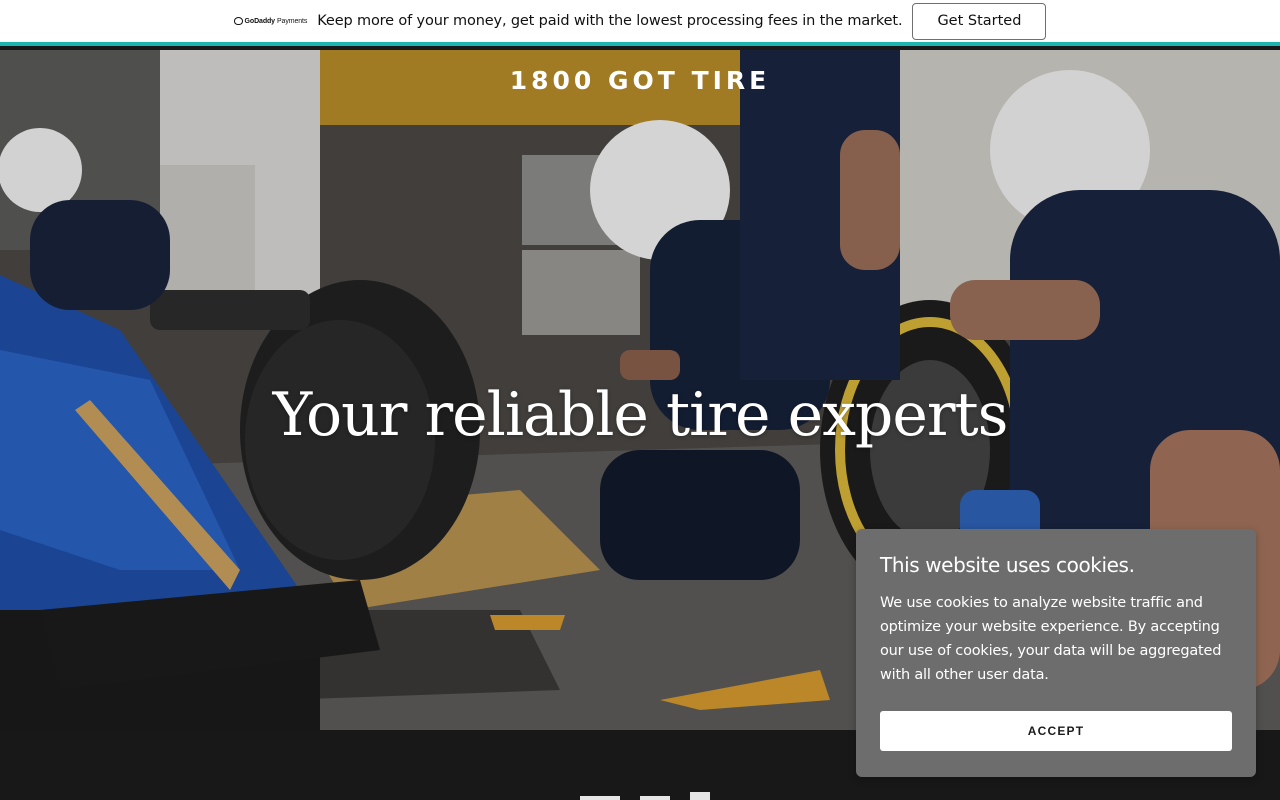 The image size is (1280, 800). I want to click on logo-suffix: Payments, so click(292, 21).